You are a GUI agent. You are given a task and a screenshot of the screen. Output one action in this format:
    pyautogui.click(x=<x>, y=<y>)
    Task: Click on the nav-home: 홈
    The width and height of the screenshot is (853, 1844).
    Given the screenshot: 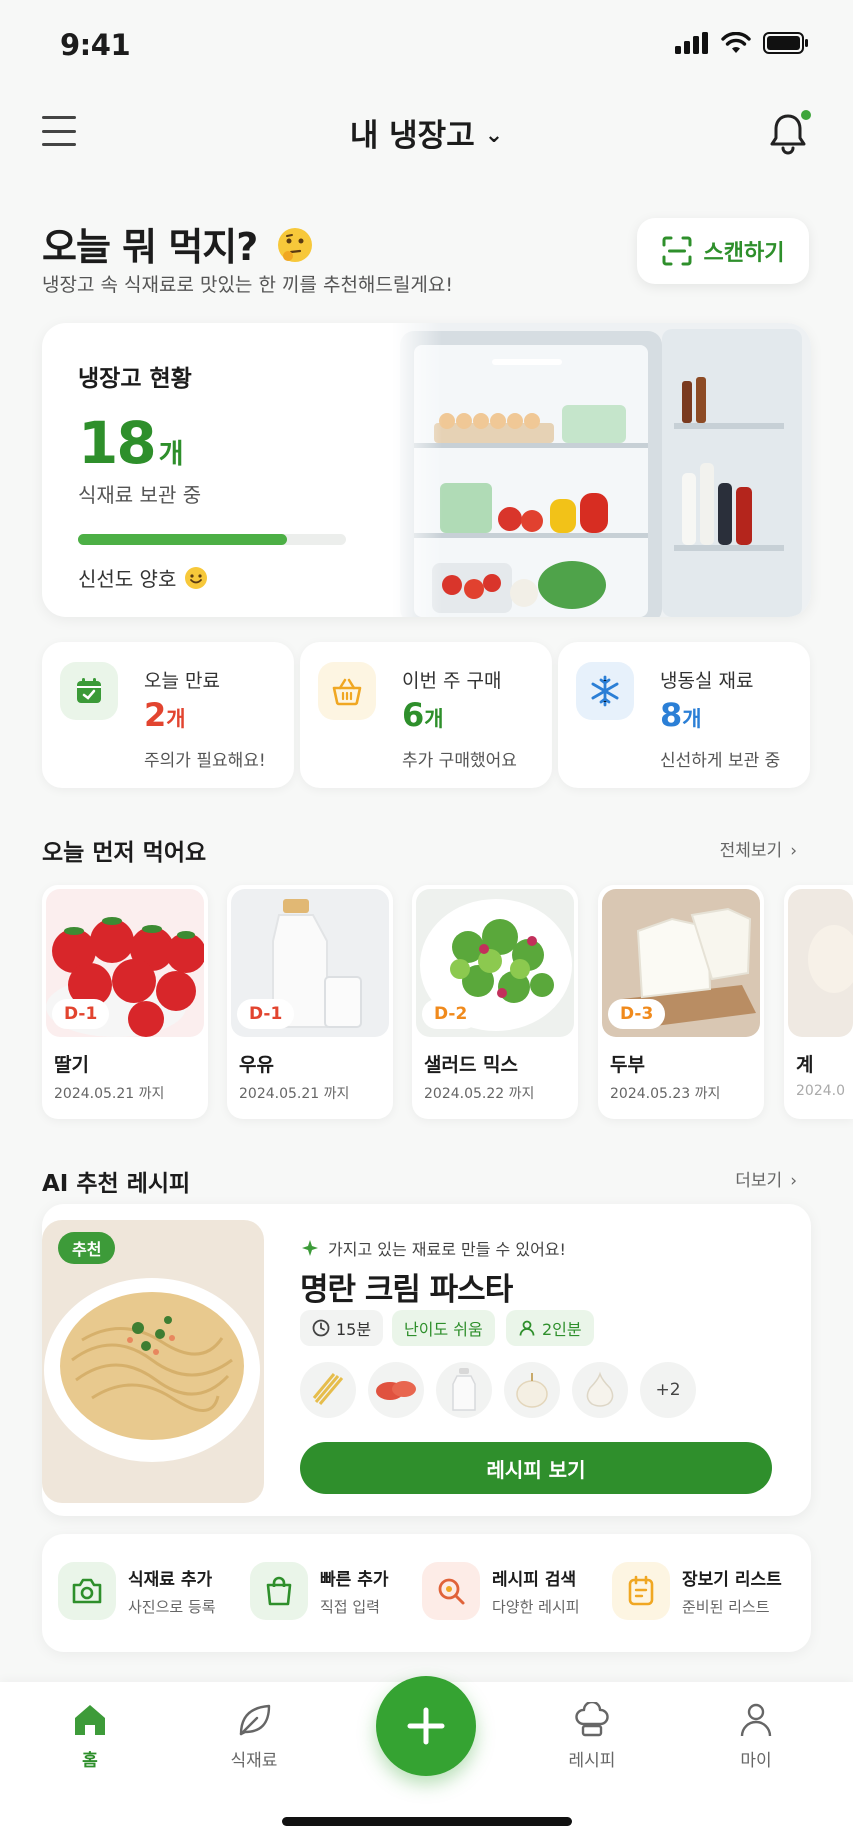 What is the action you would take?
    pyautogui.click(x=90, y=1736)
    